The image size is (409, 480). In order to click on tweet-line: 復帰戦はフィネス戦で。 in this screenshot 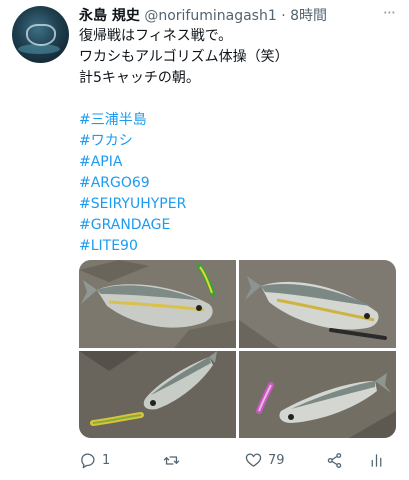, I will do `click(156, 36)`.